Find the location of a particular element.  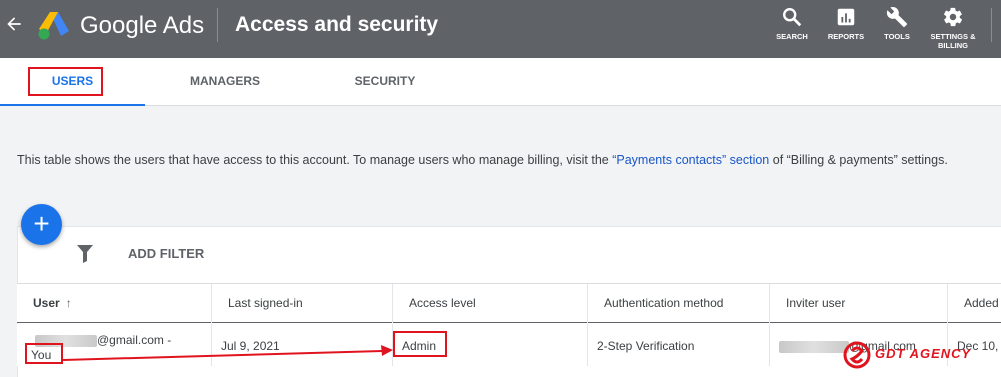

watermark-text: GDT AGENCY is located at coordinates (923, 353).